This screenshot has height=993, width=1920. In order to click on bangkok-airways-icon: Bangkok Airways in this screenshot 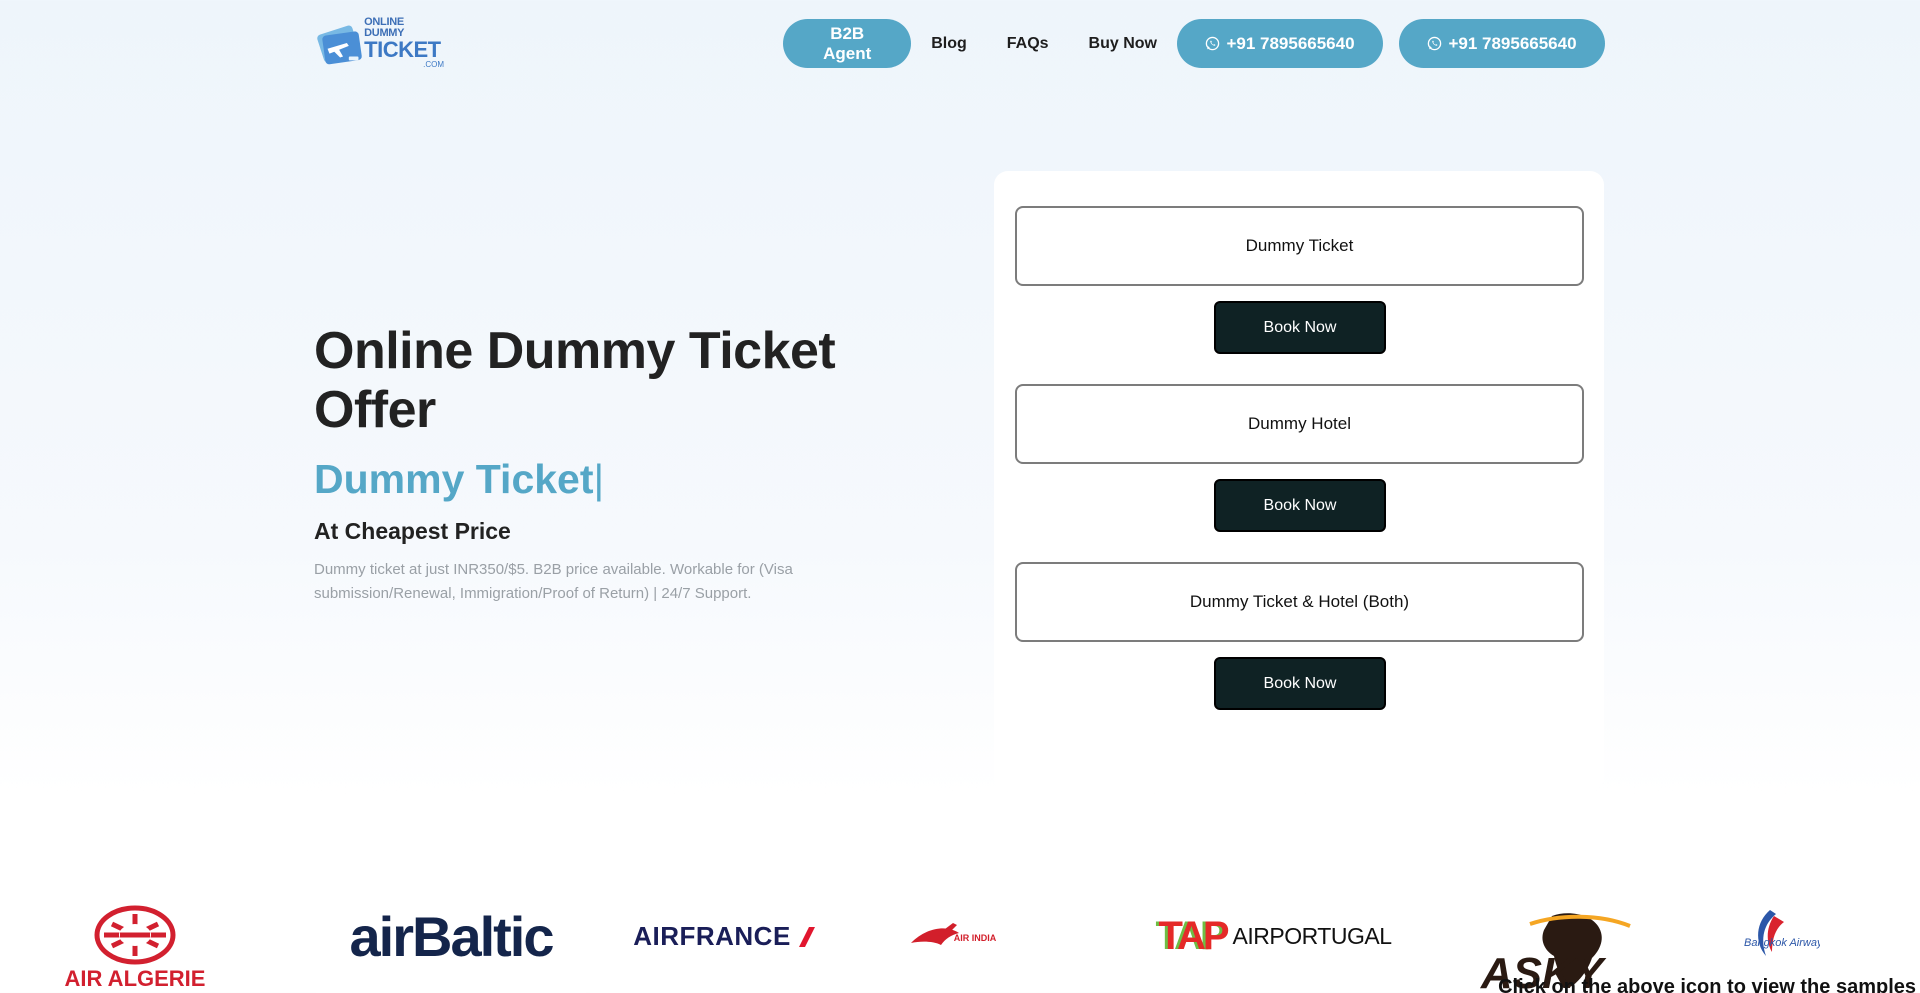, I will do `click(1782, 932)`.